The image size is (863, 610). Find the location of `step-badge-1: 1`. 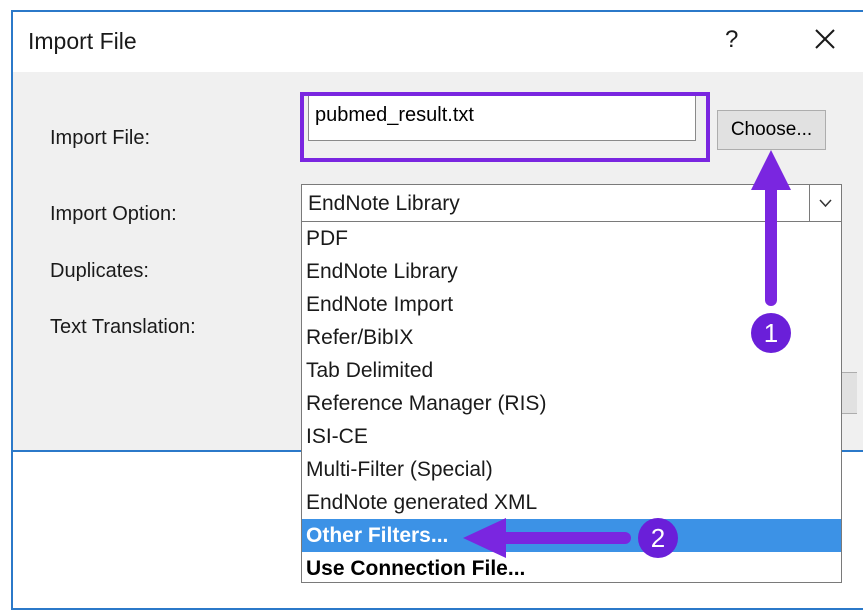

step-badge-1: 1 is located at coordinates (771, 333).